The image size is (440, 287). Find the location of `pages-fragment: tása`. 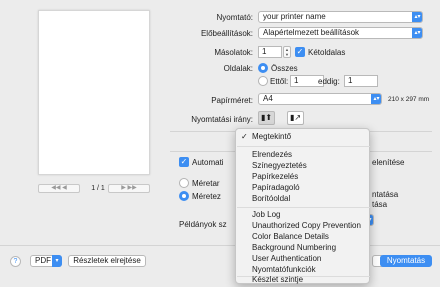

pages-fragment: tása is located at coordinates (380, 204).